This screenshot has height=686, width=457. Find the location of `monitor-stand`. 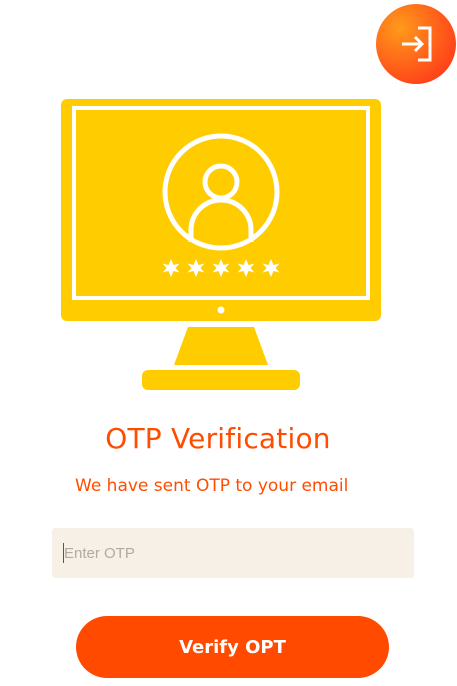

monitor-stand is located at coordinates (221, 346).